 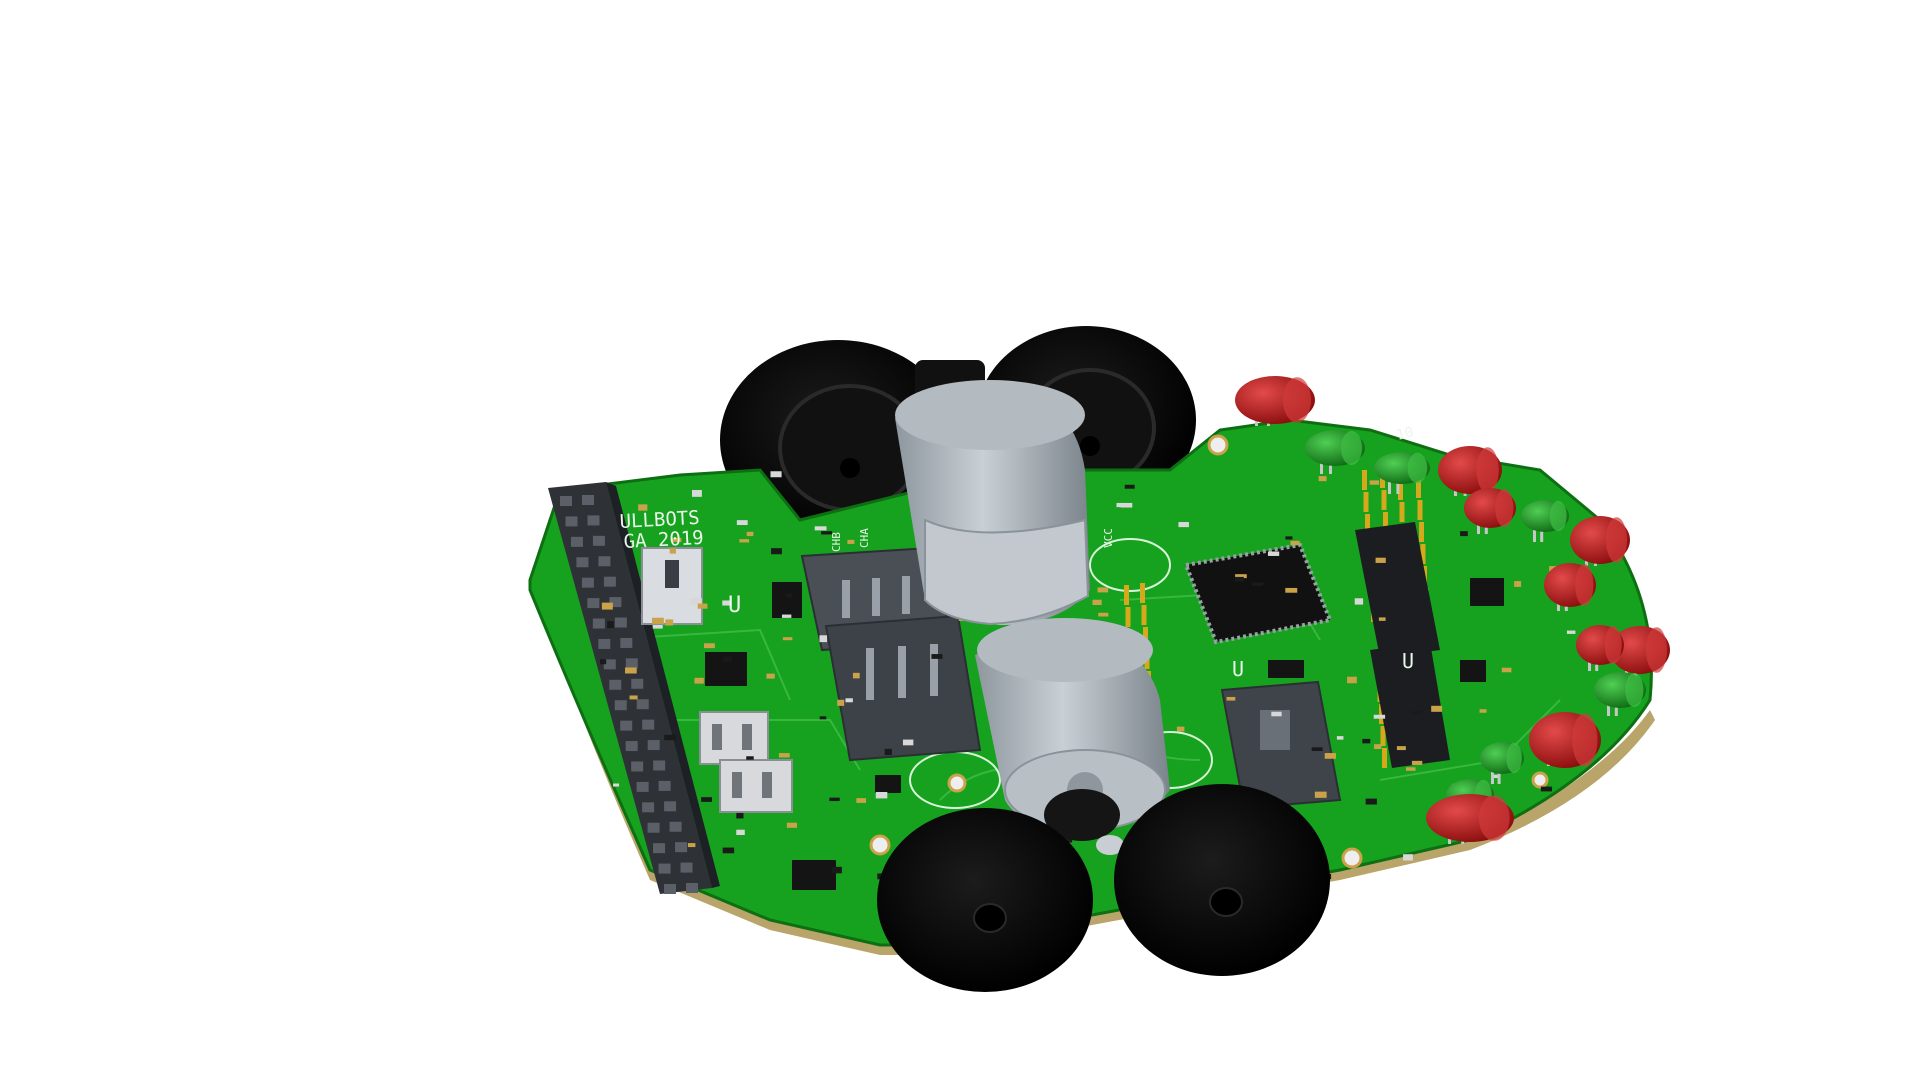 What do you see at coordinates (1238, 669) in the screenshot?
I see `u-label-mid: U` at bounding box center [1238, 669].